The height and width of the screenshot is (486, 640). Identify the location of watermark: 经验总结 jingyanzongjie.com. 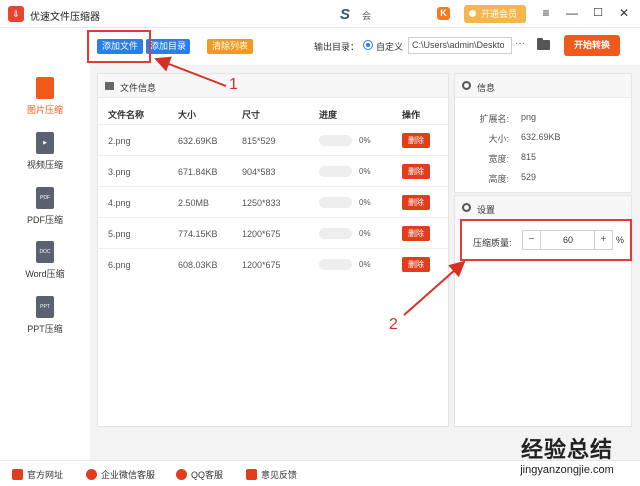
(567, 454).